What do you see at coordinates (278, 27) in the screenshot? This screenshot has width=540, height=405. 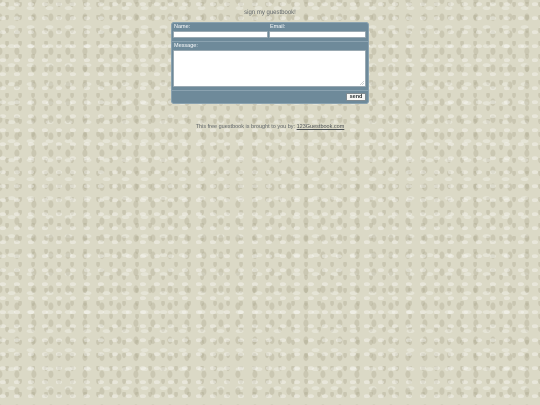 I see `email-label: Email:` at bounding box center [278, 27].